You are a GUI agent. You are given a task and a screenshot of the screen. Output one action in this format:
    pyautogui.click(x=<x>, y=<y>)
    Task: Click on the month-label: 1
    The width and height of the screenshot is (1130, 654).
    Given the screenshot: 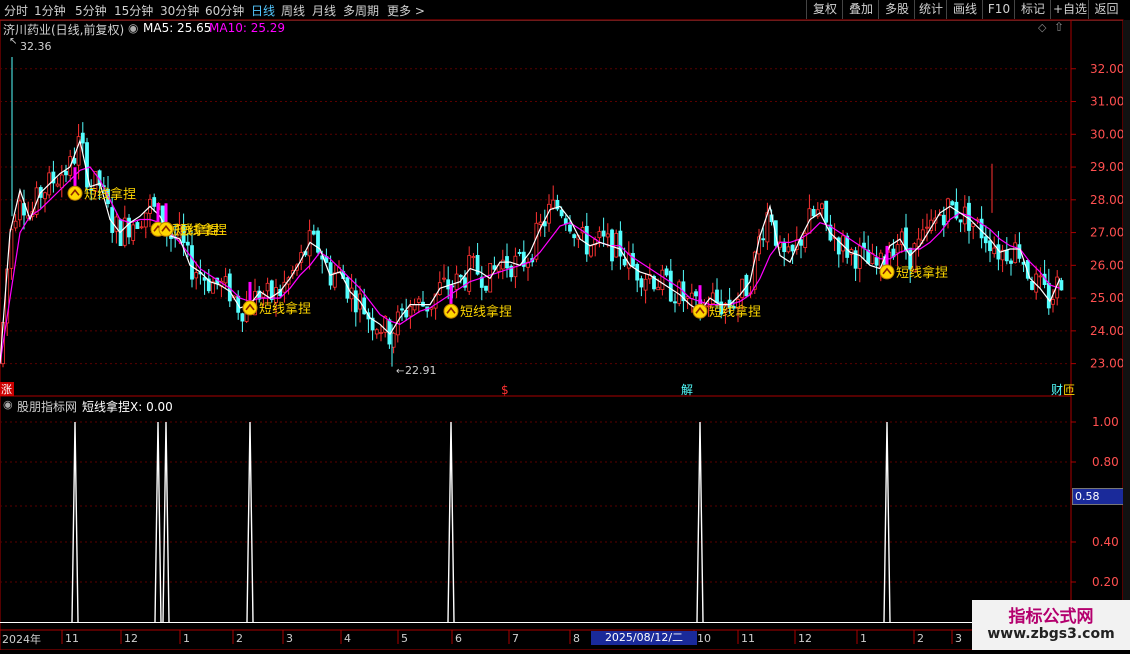 What is the action you would take?
    pyautogui.click(x=863, y=638)
    